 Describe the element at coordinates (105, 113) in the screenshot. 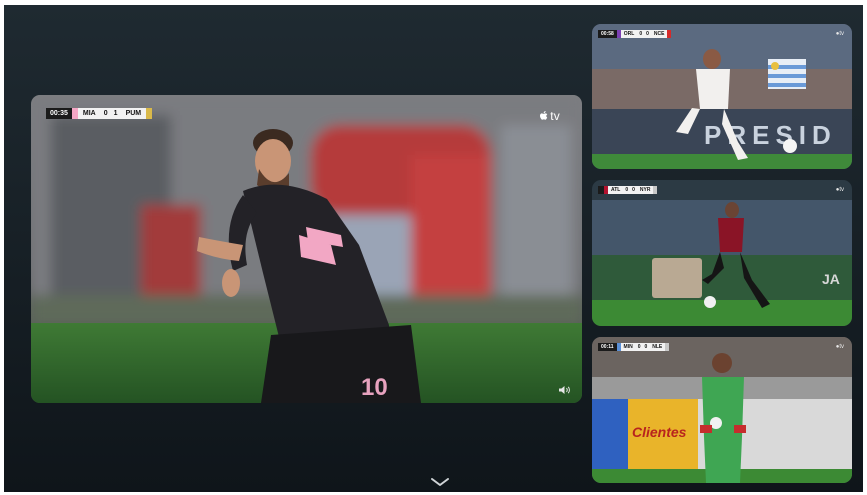

I see `home-team-score: 0` at that location.